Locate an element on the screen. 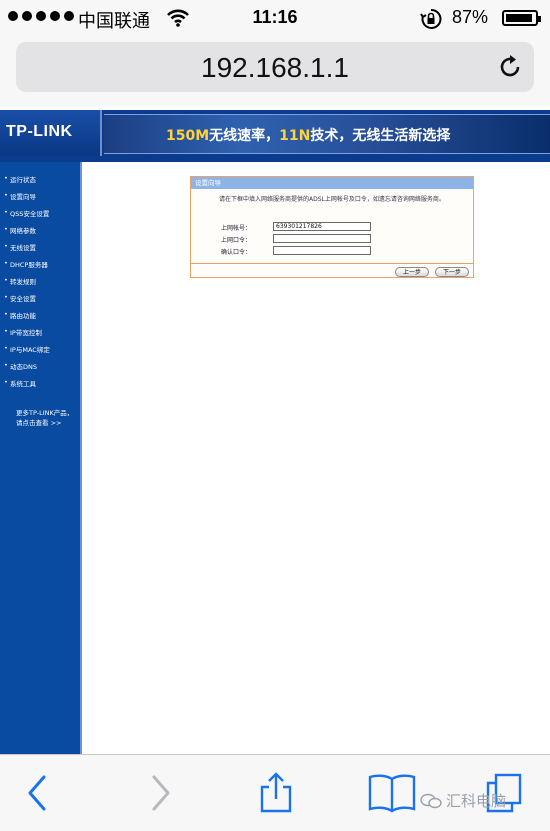 Image resolution: width=550 pixels, height=831 pixels. wechat-icon is located at coordinates (431, 800).